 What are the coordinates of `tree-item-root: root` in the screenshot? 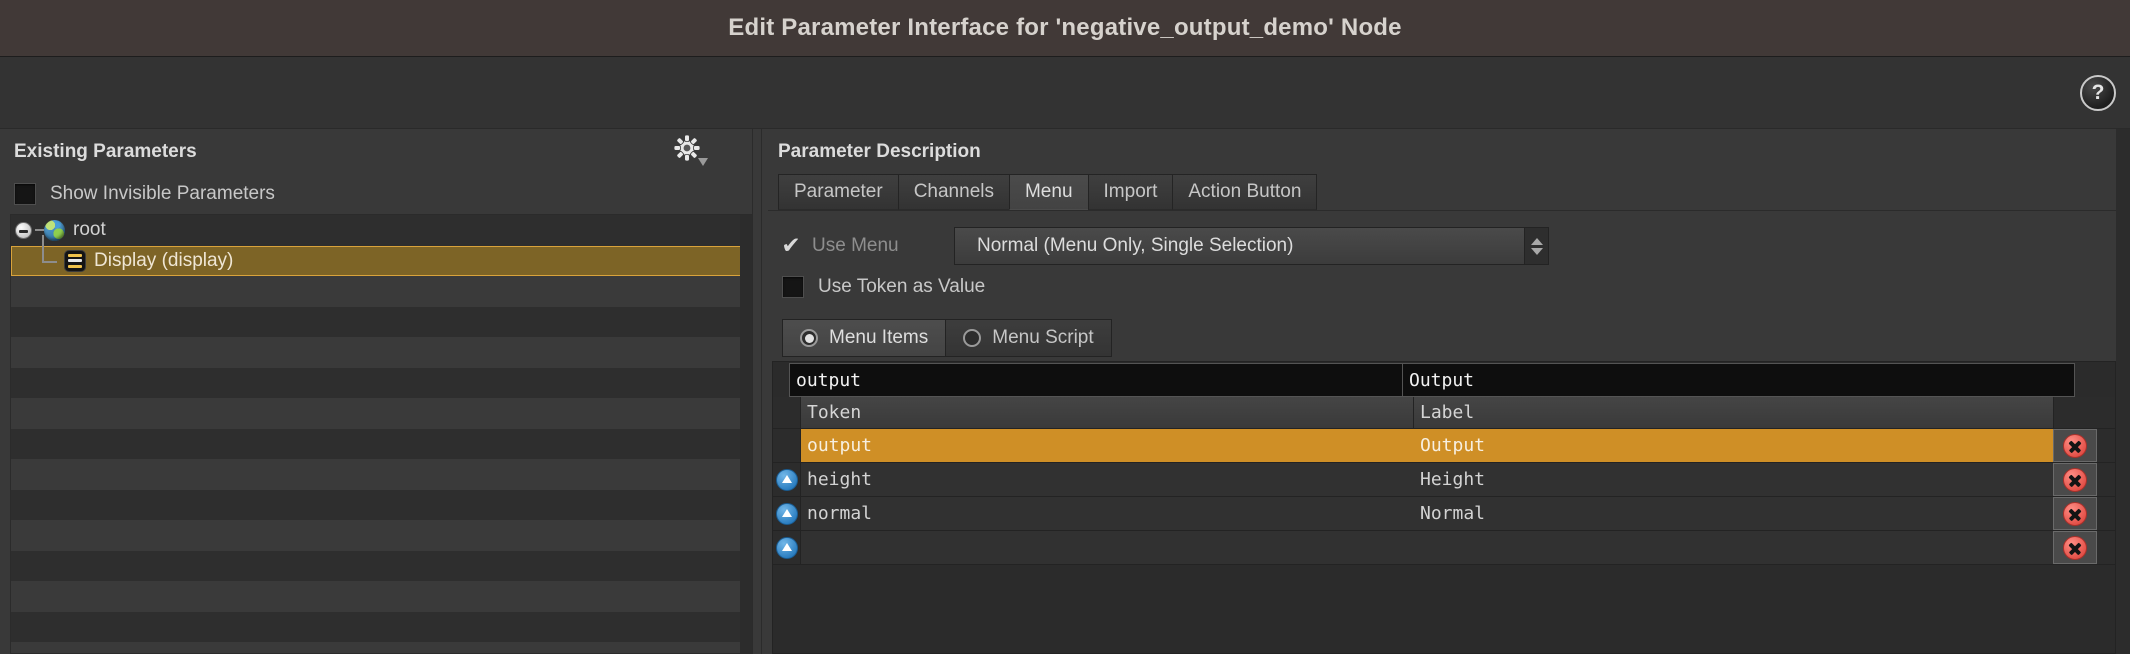 It's located at (381, 230).